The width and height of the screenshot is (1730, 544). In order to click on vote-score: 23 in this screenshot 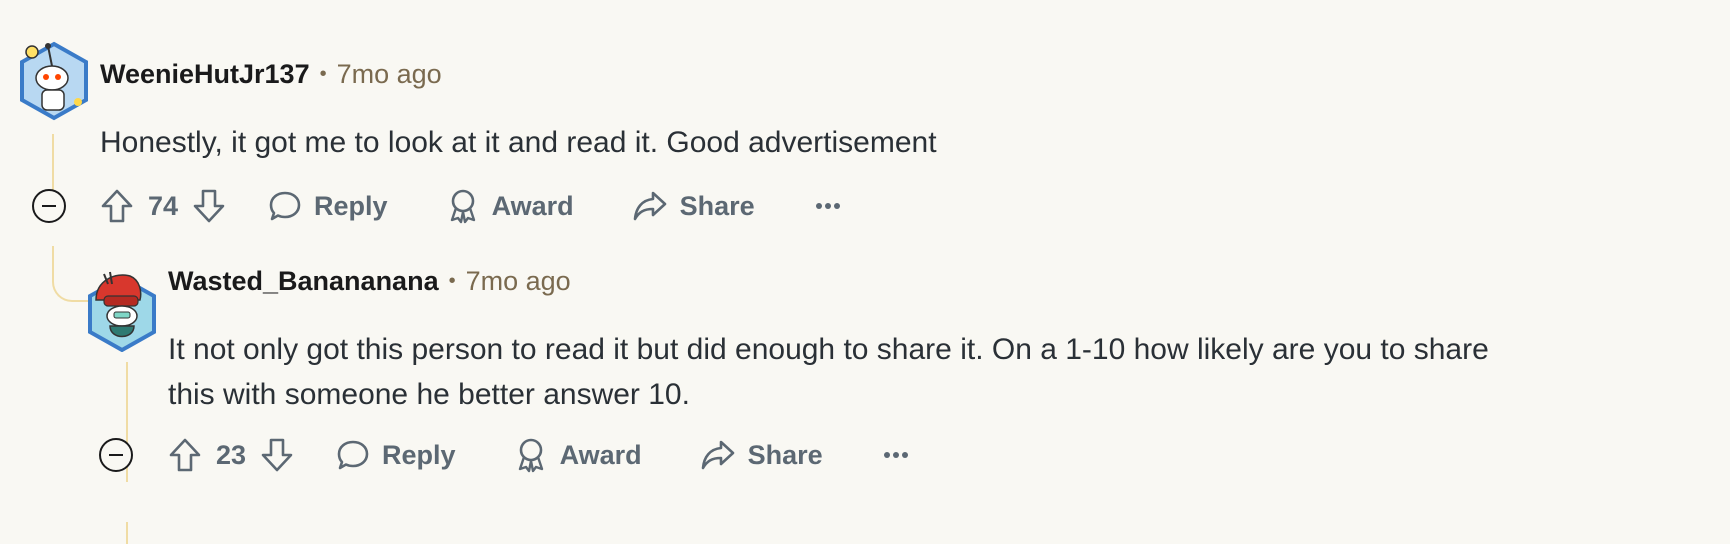, I will do `click(231, 454)`.